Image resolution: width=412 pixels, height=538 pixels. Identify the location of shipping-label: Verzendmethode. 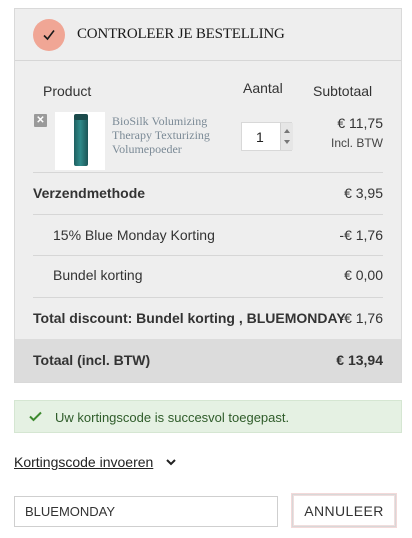
(89, 193).